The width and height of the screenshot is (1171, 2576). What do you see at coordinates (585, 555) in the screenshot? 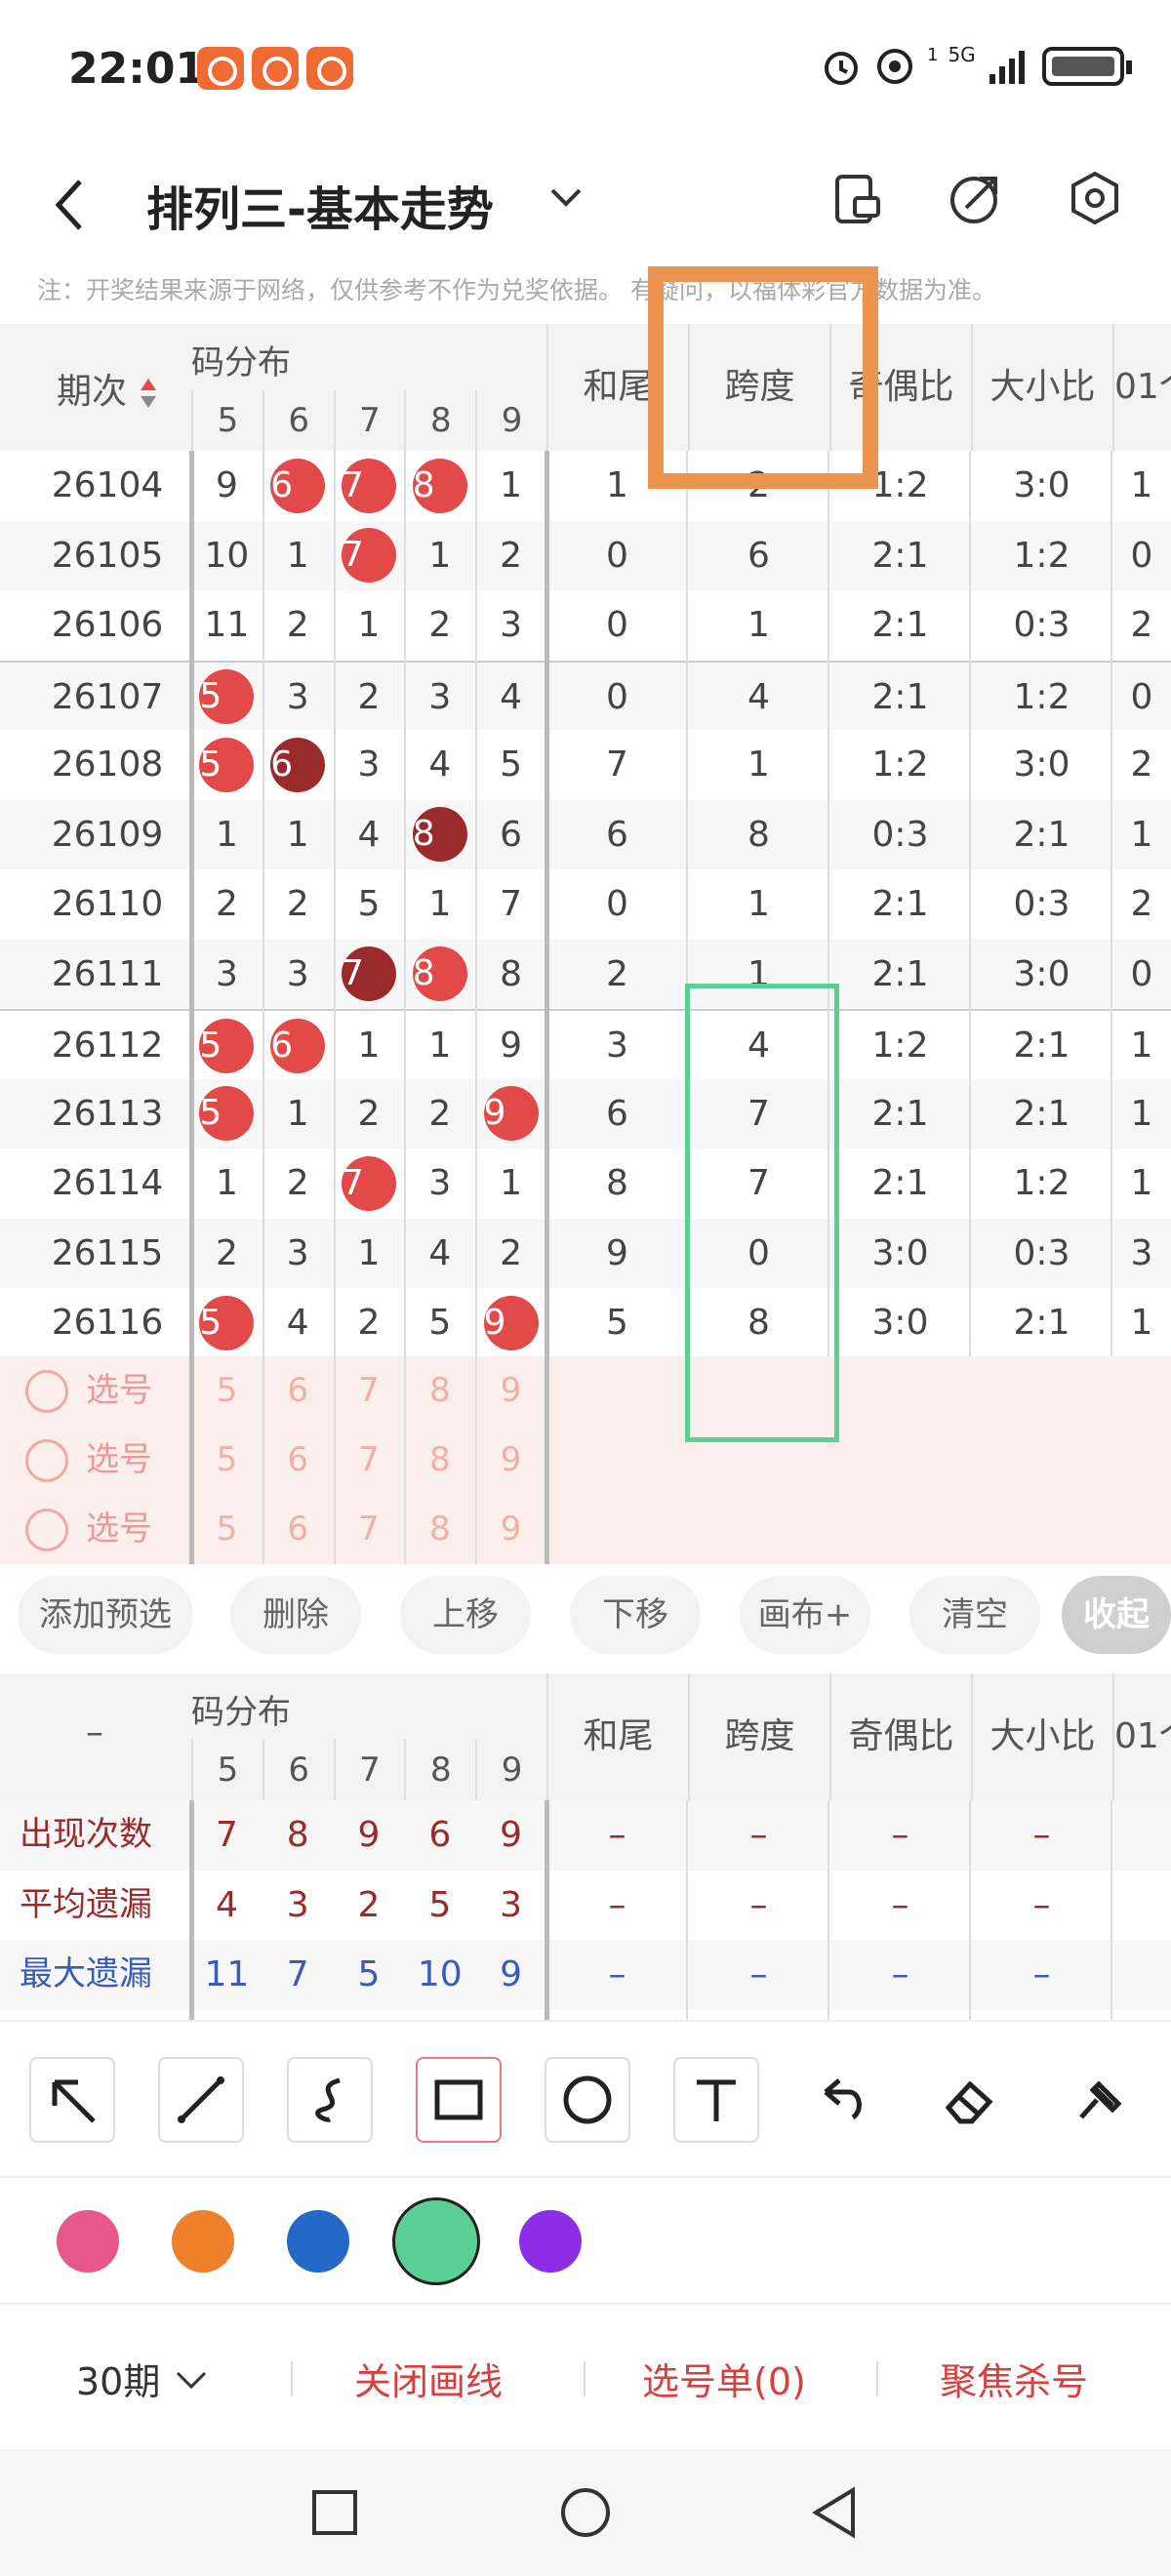
I see `table-row: 26105 10 1 7 1 2 0 6 2:1 1:2 0` at bounding box center [585, 555].